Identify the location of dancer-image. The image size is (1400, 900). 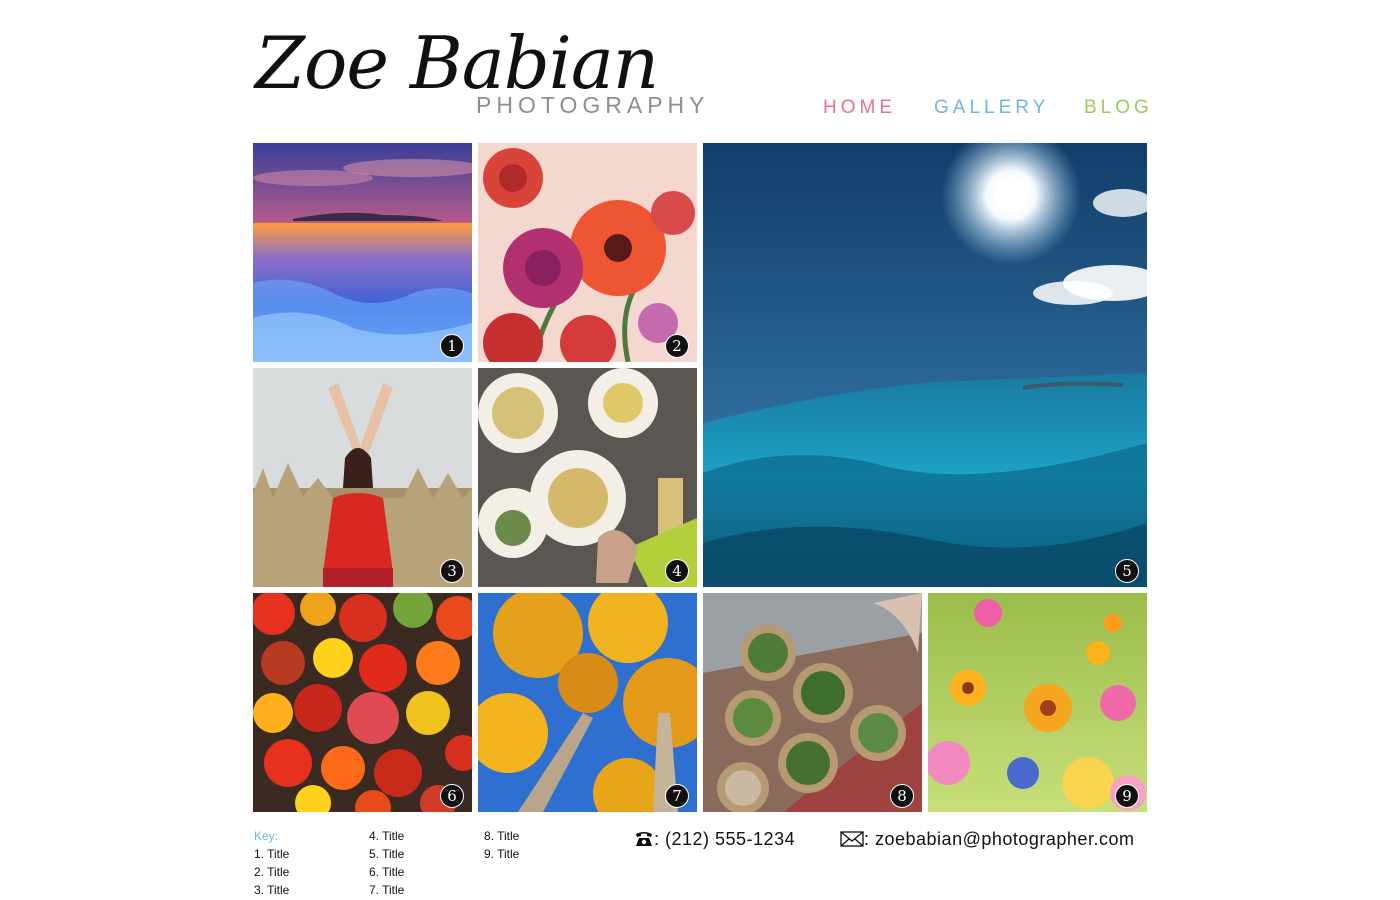
(362, 477).